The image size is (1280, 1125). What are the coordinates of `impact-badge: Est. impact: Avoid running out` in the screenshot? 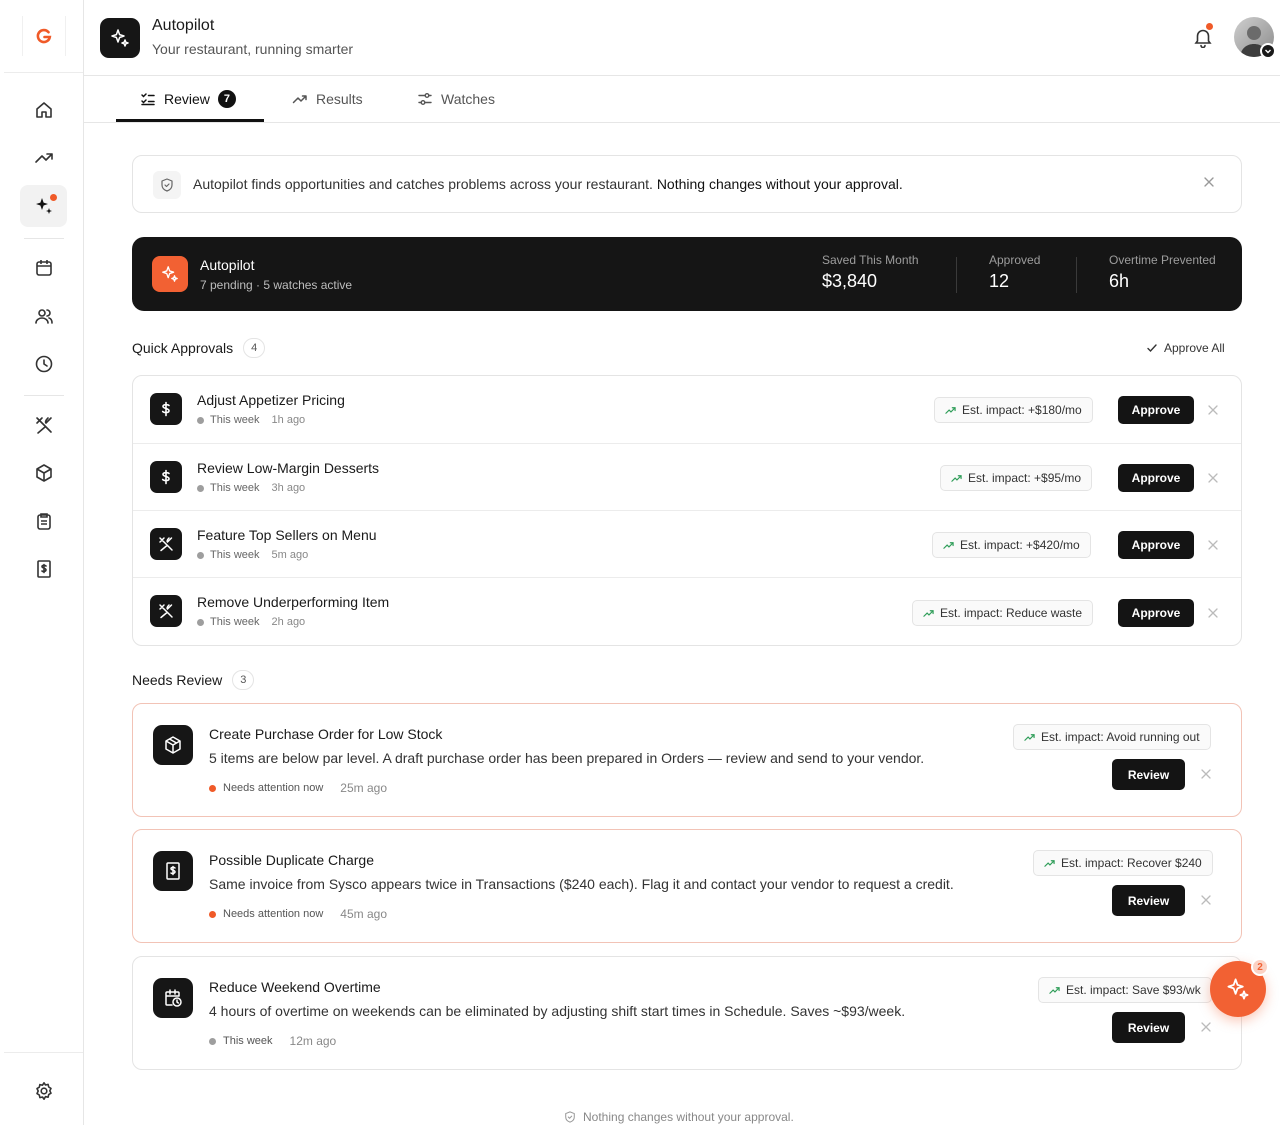 It's located at (1112, 737).